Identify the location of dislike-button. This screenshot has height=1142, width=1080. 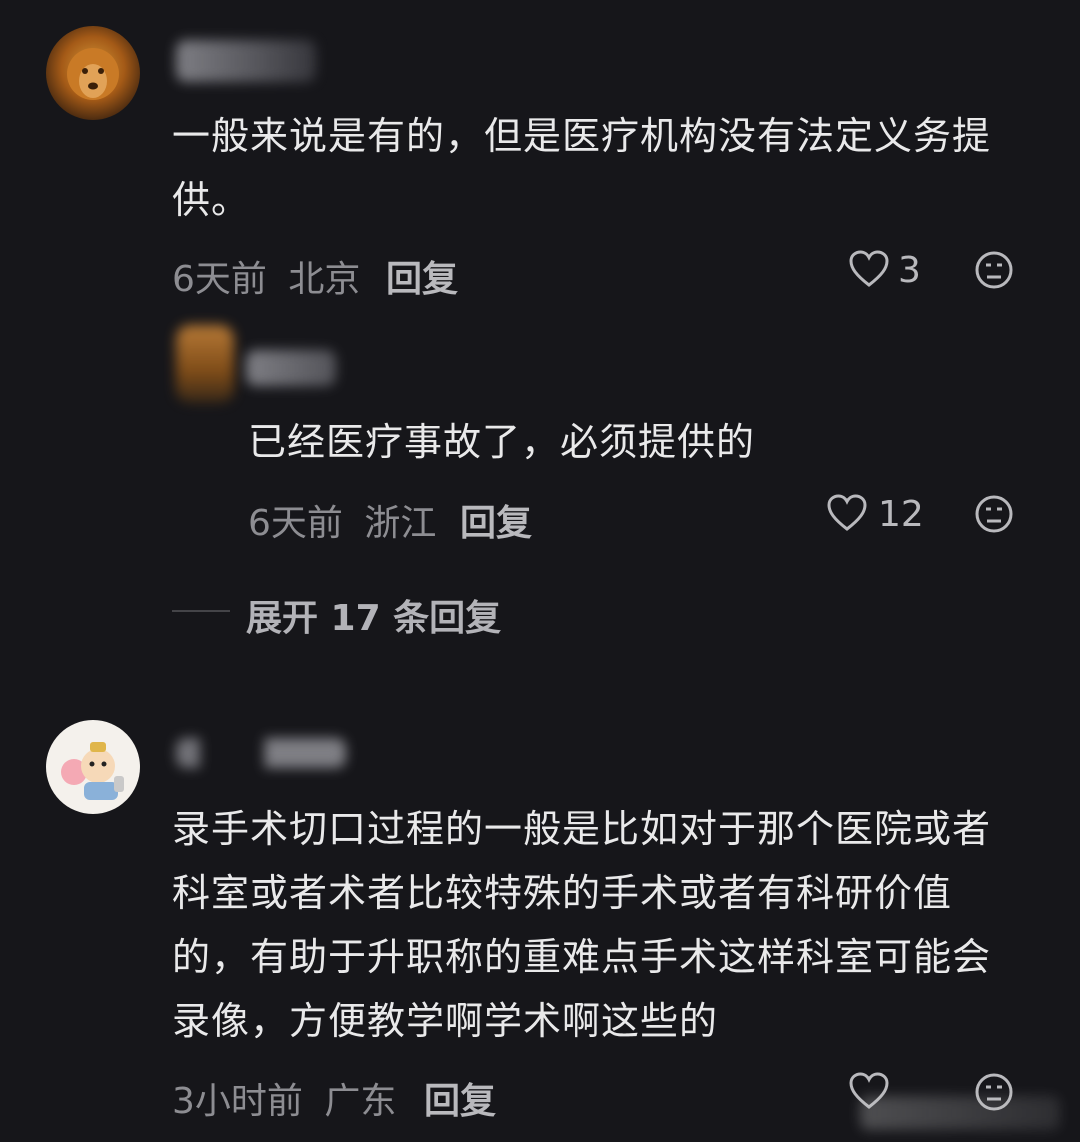
(994, 270).